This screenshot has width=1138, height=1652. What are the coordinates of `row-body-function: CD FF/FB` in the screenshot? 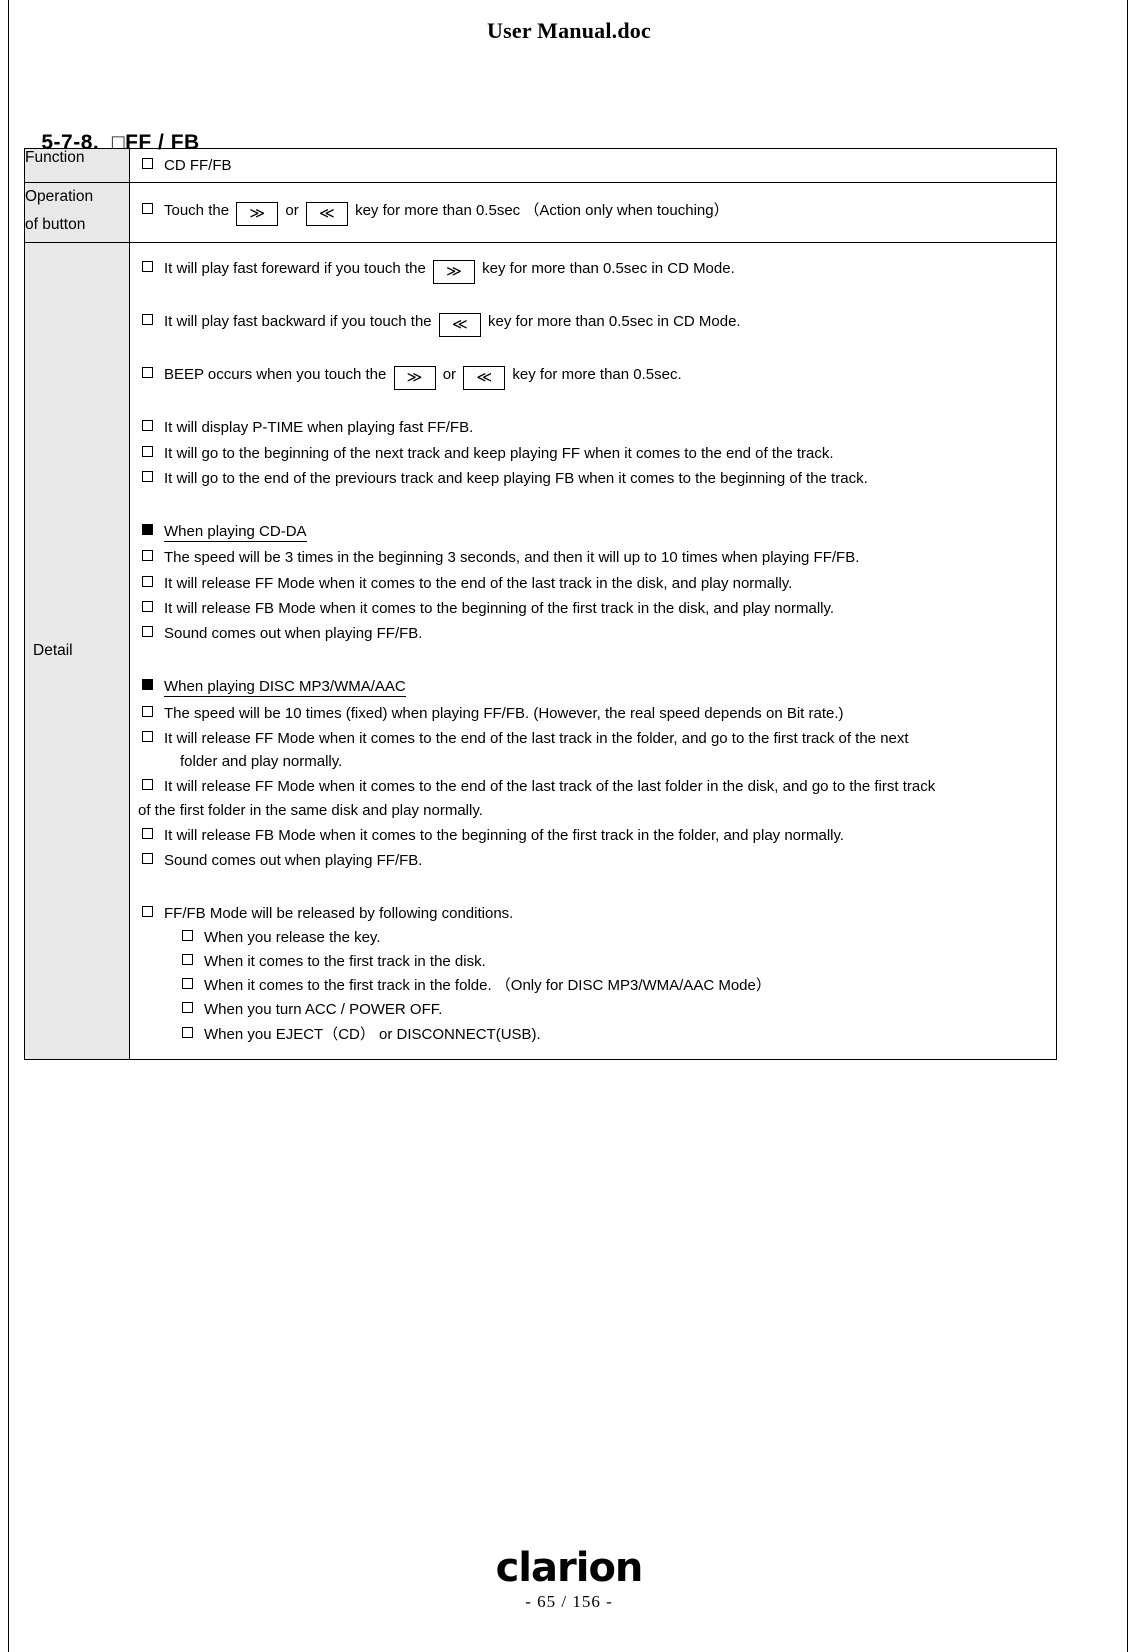 It's located at (593, 165).